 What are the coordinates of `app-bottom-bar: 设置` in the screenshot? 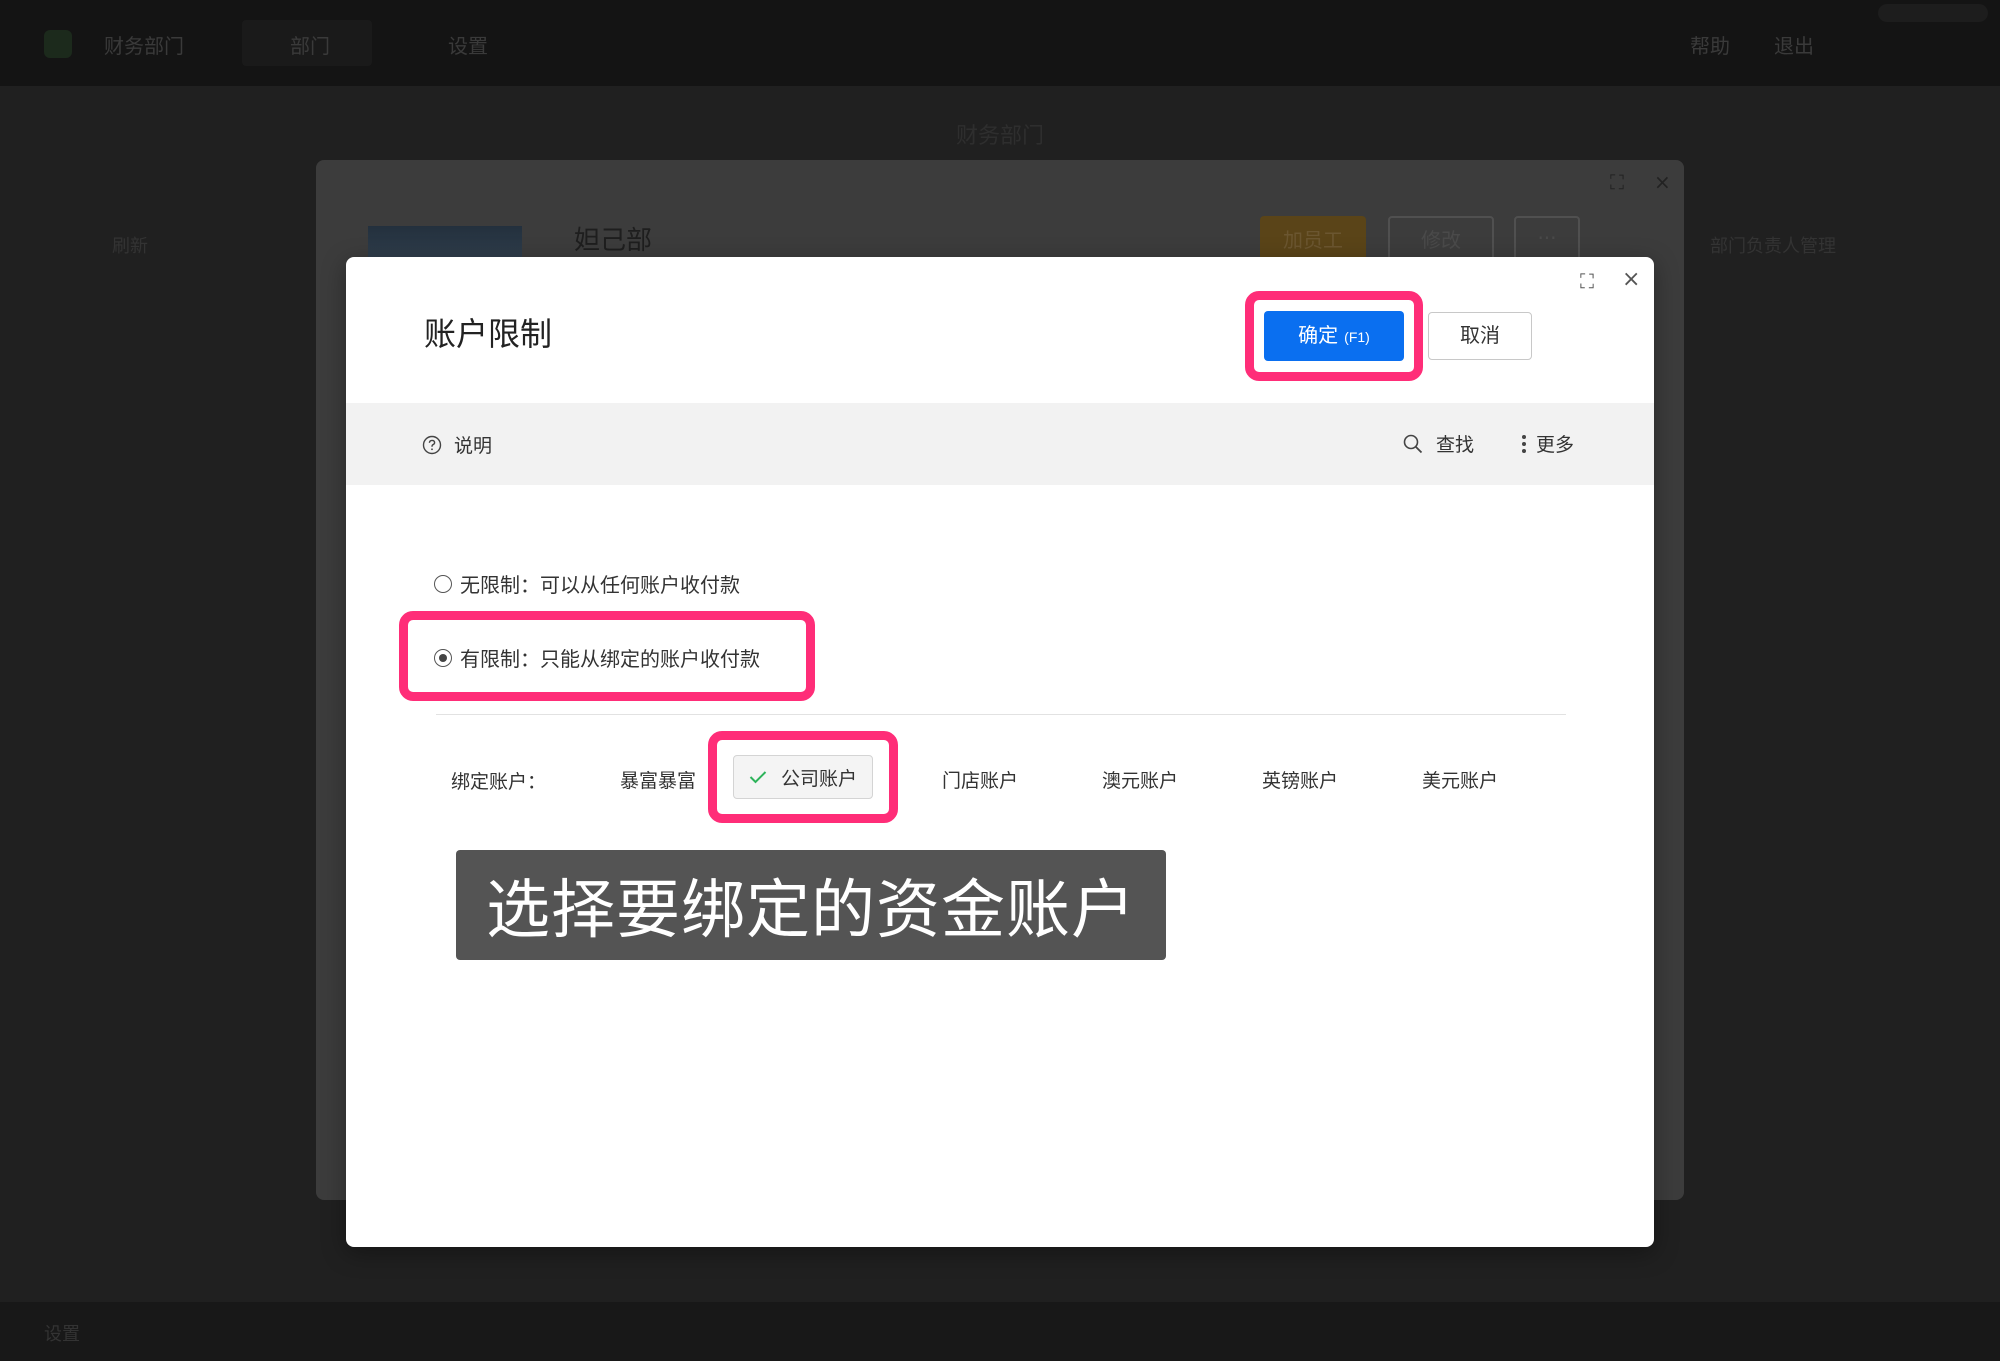 It's located at (1000, 1331).